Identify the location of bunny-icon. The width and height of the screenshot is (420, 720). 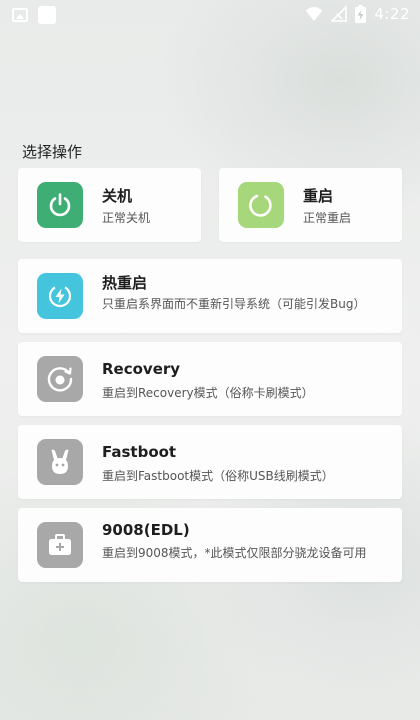
(60, 462).